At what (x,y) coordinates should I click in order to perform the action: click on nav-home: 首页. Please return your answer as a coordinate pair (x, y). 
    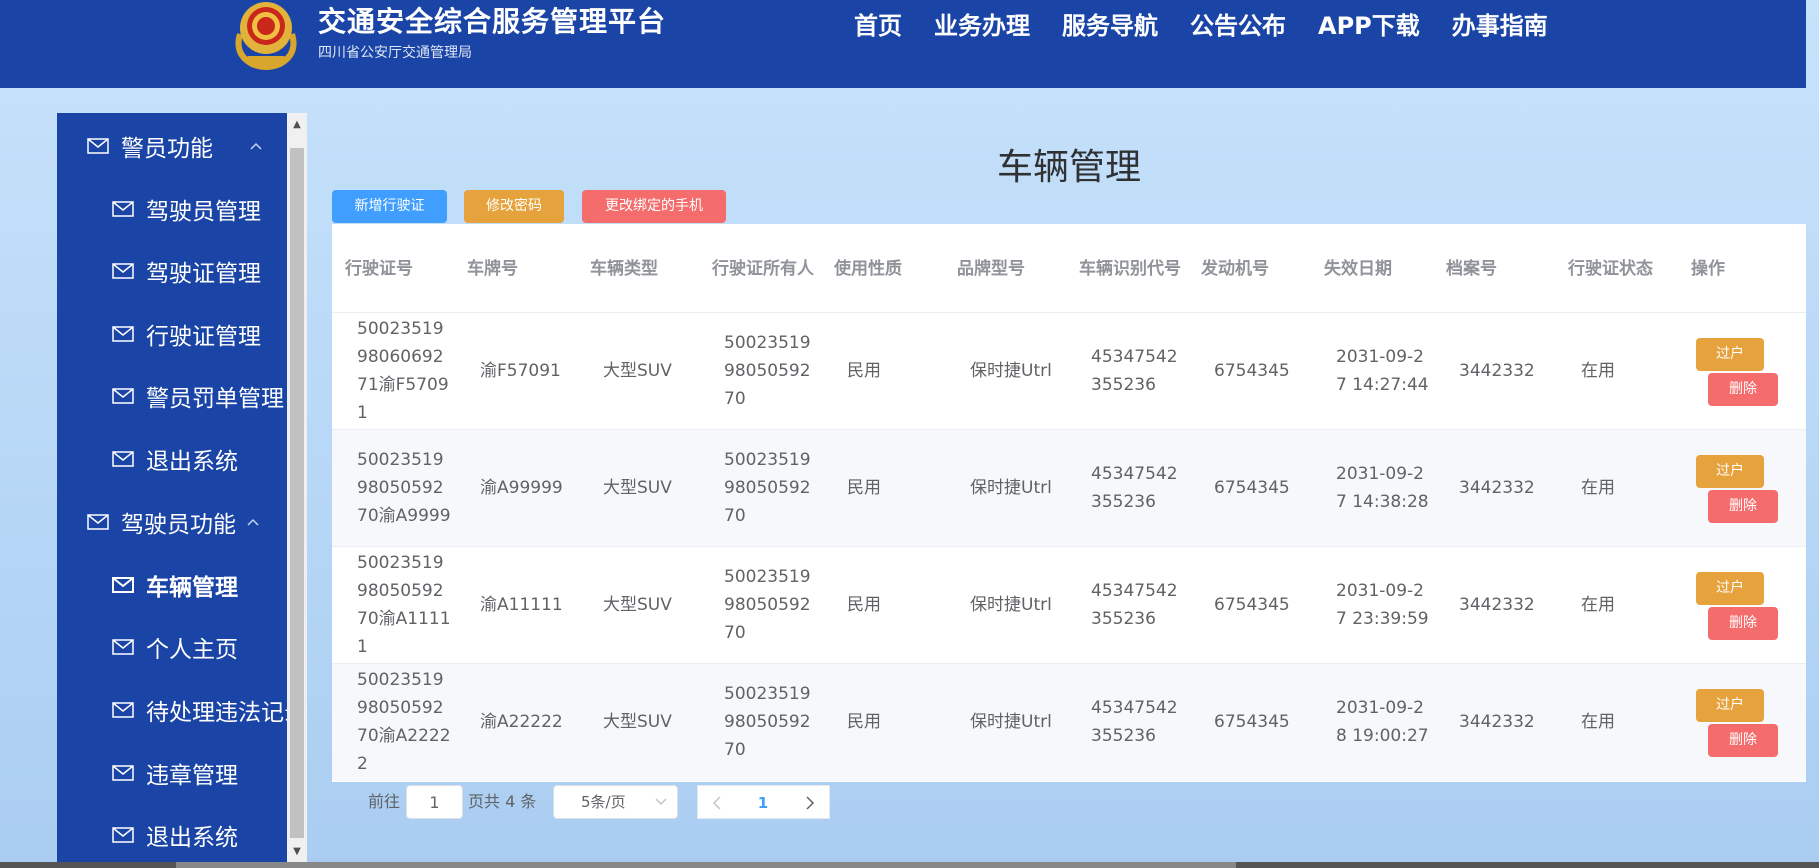
    Looking at the image, I should click on (878, 23).